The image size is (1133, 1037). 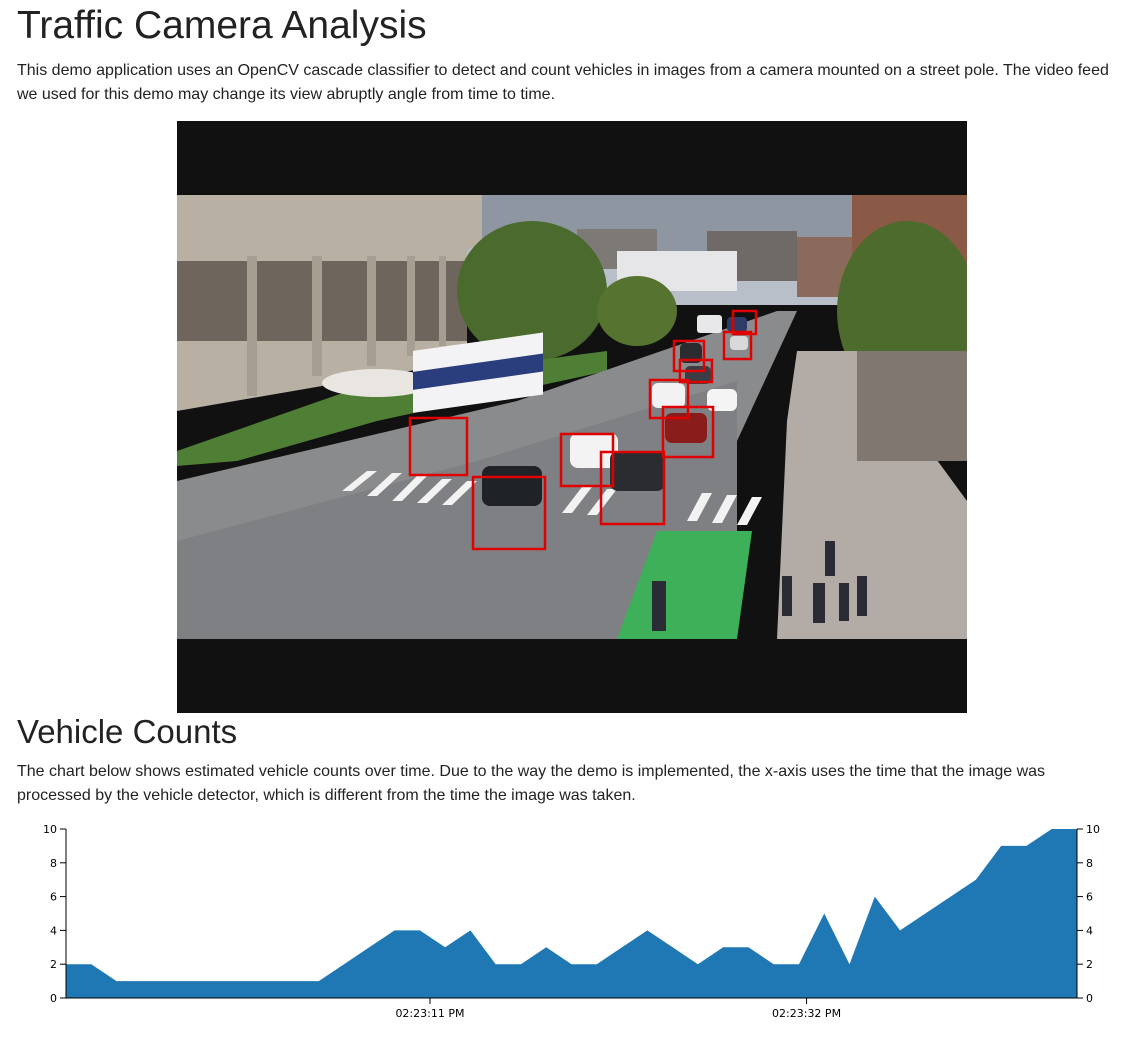 What do you see at coordinates (429, 1013) in the screenshot?
I see `x-tick-label: 02:23:11 PM` at bounding box center [429, 1013].